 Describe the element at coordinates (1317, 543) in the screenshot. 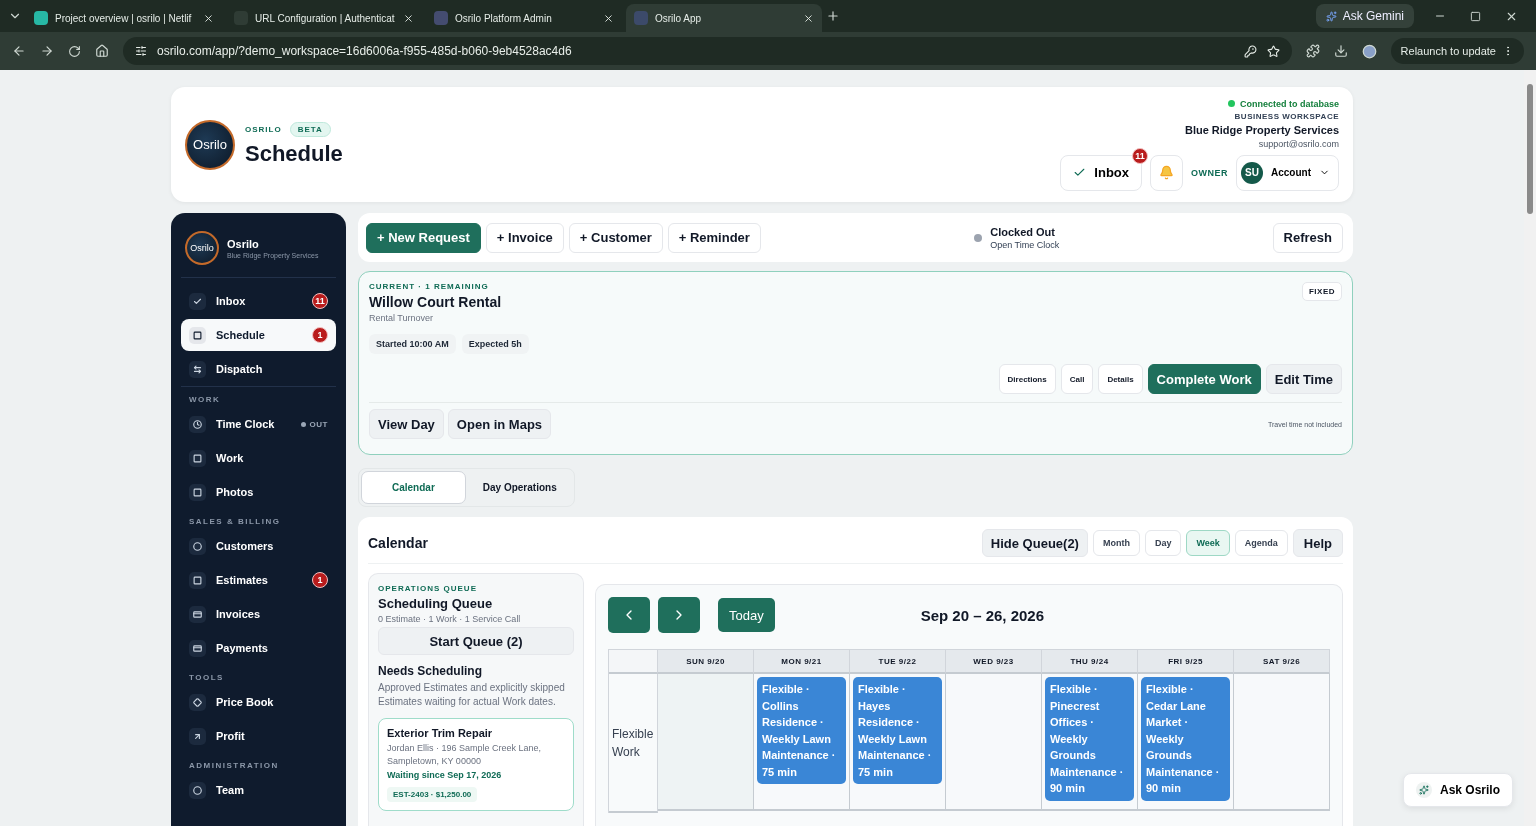

I see `help-button: Help` at that location.